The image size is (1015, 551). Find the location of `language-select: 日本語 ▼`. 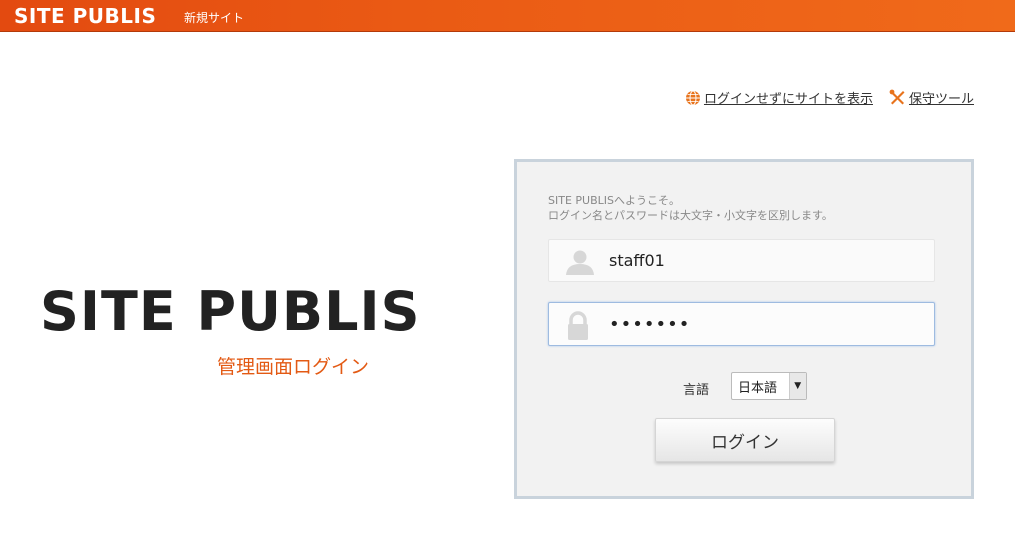

language-select: 日本語 ▼ is located at coordinates (769, 386).